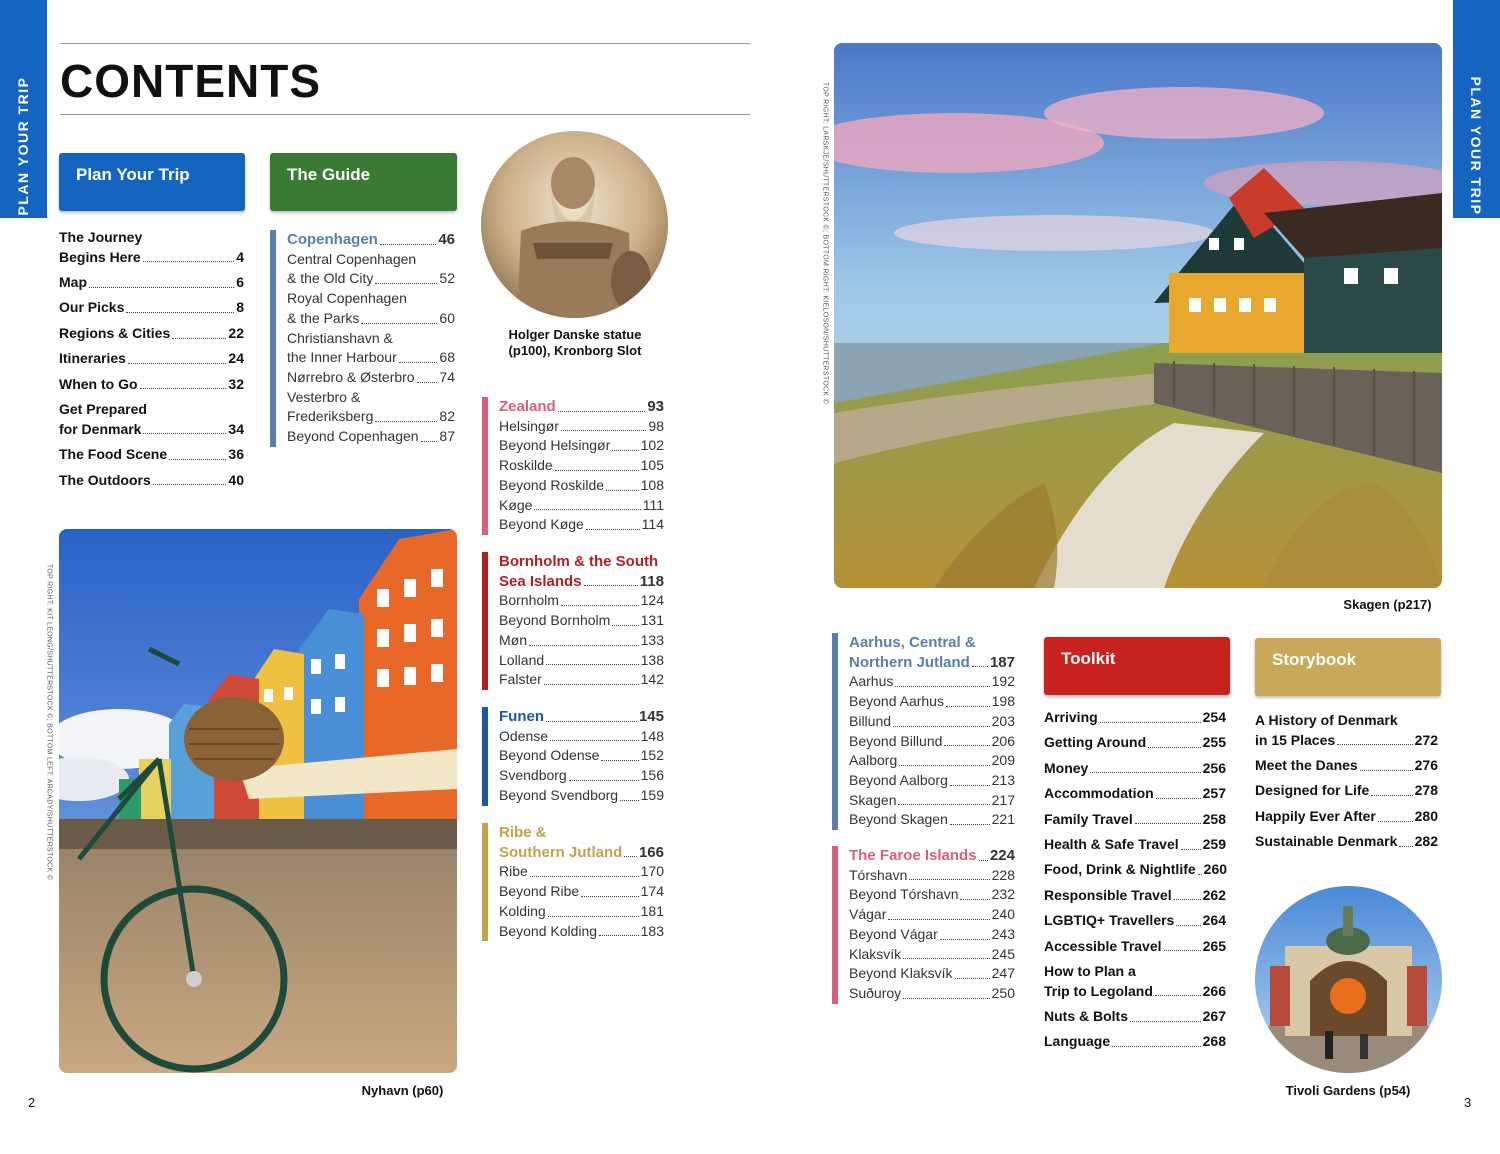 The width and height of the screenshot is (1500, 1154). Describe the element at coordinates (371, 240) in the screenshot. I see `copenhagen-heading: Copenhagen 46` at that location.